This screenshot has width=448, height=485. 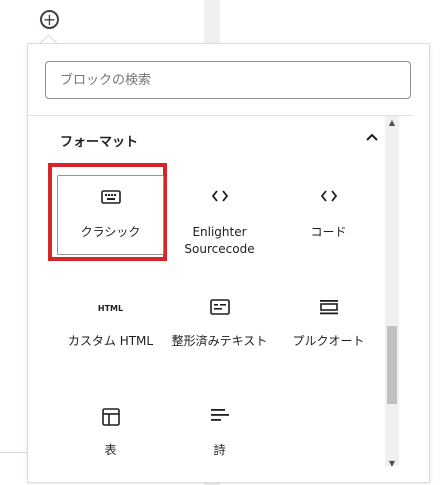 What do you see at coordinates (392, 463) in the screenshot?
I see `scroll-down-arrow-icon: ▼` at bounding box center [392, 463].